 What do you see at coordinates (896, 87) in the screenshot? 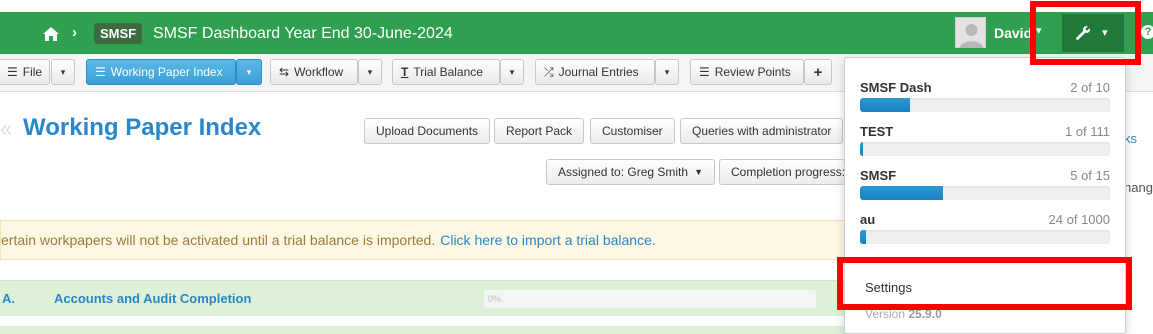
I see `job-name: SMSF Dash` at bounding box center [896, 87].